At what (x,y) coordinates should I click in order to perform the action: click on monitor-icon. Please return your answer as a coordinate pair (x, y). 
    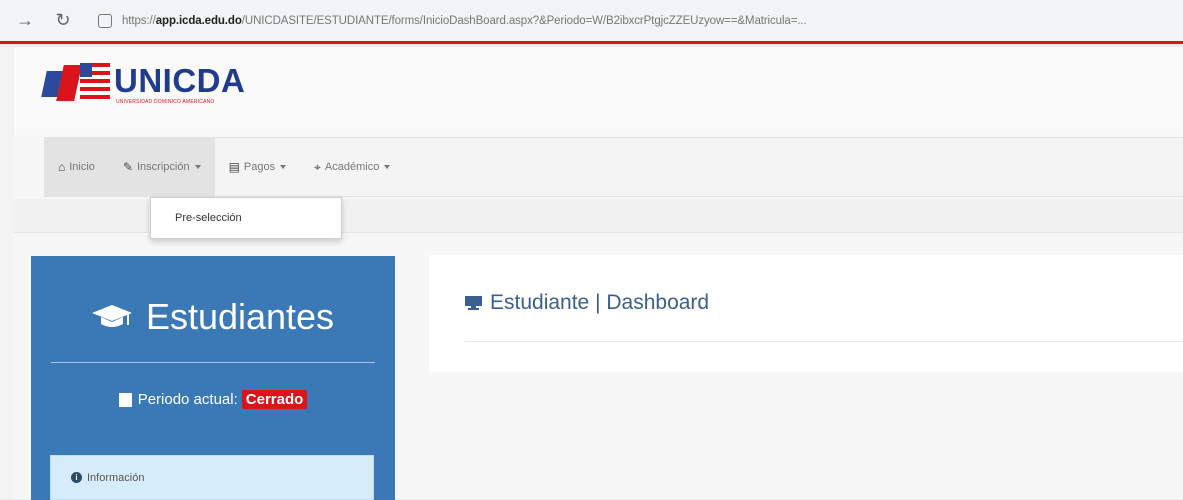
    Looking at the image, I should click on (473, 302).